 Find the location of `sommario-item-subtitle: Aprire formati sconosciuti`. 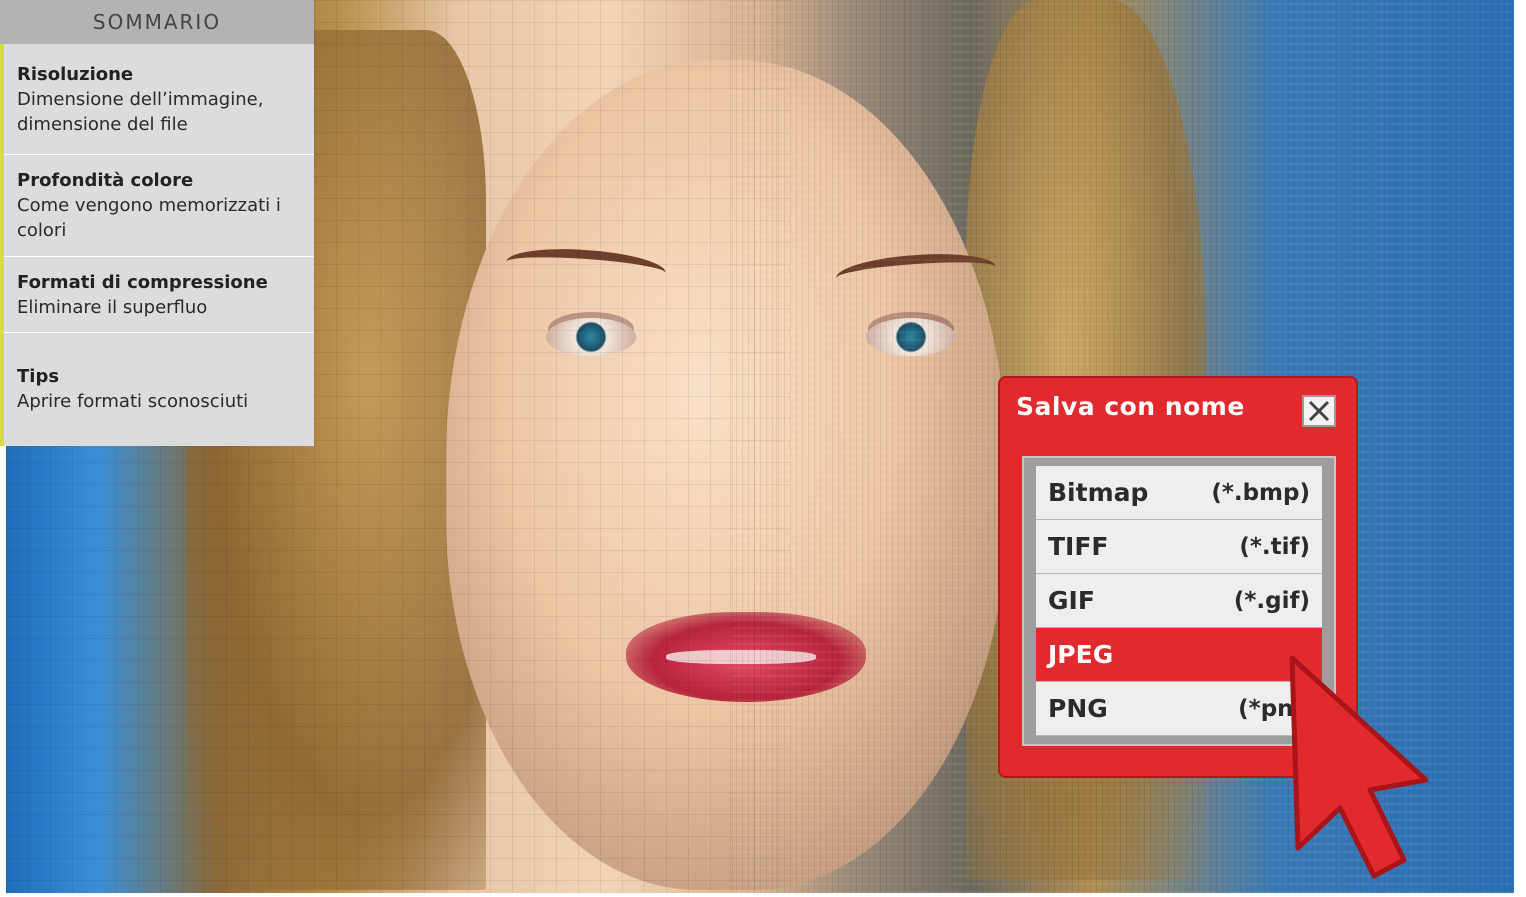

sommario-item-subtitle: Aprire formati sconosciuti is located at coordinates (133, 401).